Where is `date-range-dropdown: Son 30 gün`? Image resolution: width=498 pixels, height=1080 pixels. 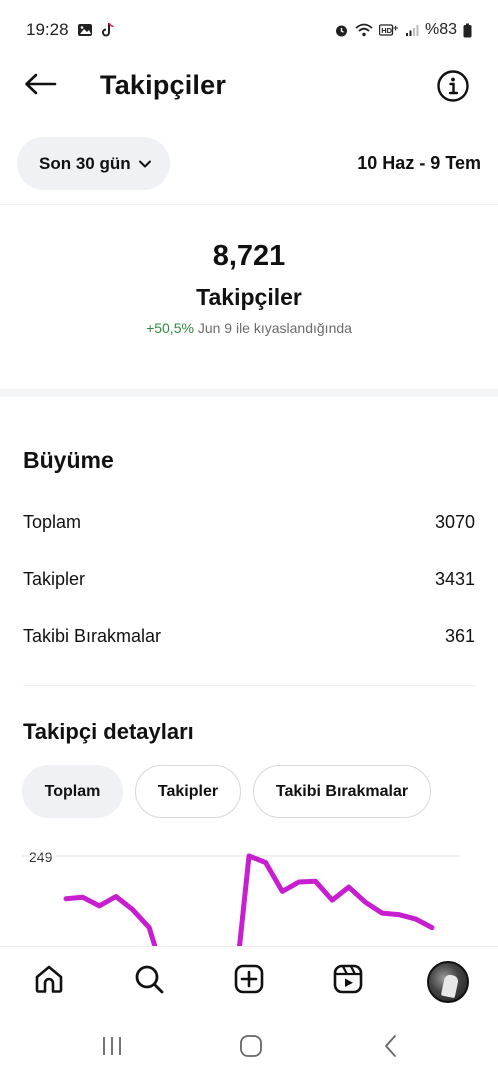
date-range-dropdown: Son 30 gün is located at coordinates (93, 163).